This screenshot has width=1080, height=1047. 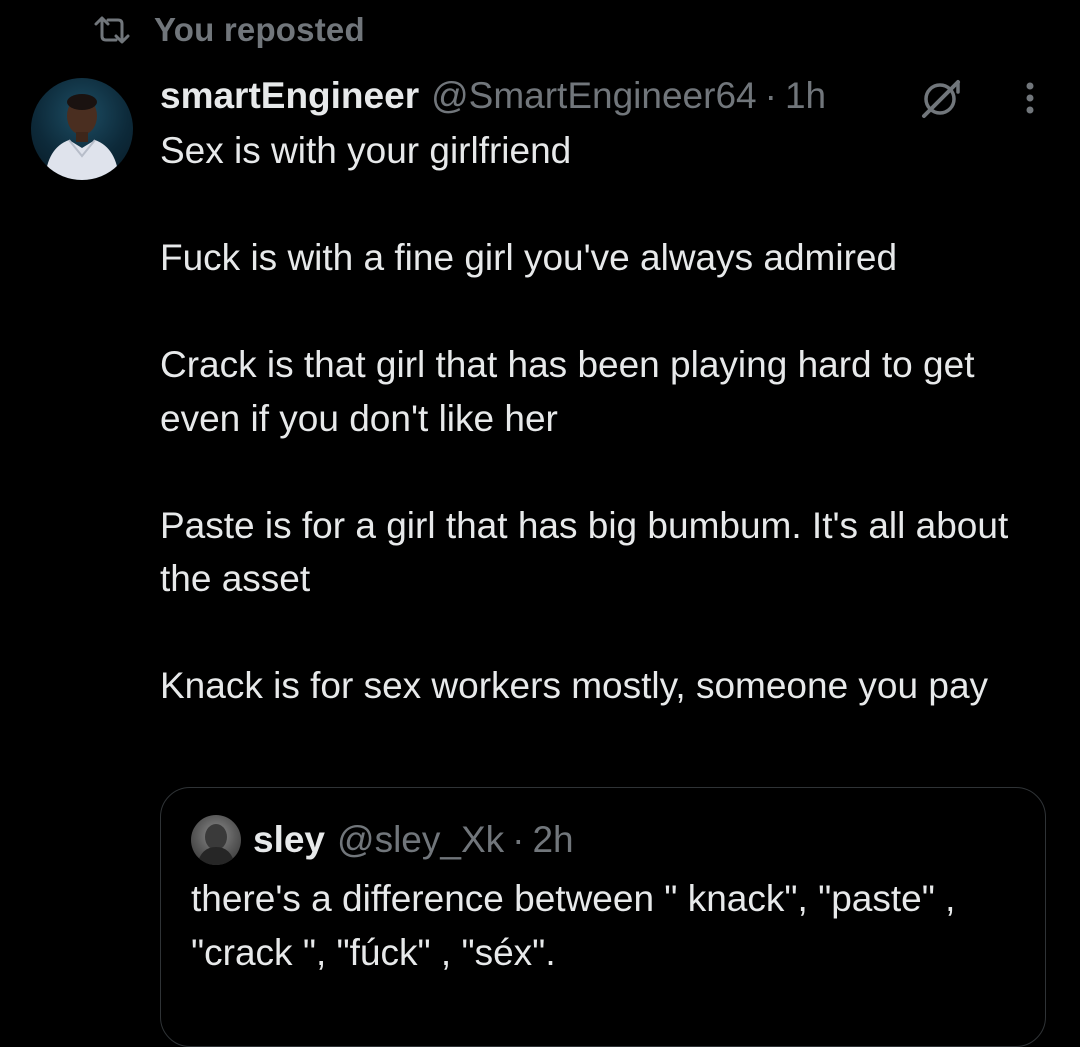 I want to click on grok-icon, so click(x=941, y=98).